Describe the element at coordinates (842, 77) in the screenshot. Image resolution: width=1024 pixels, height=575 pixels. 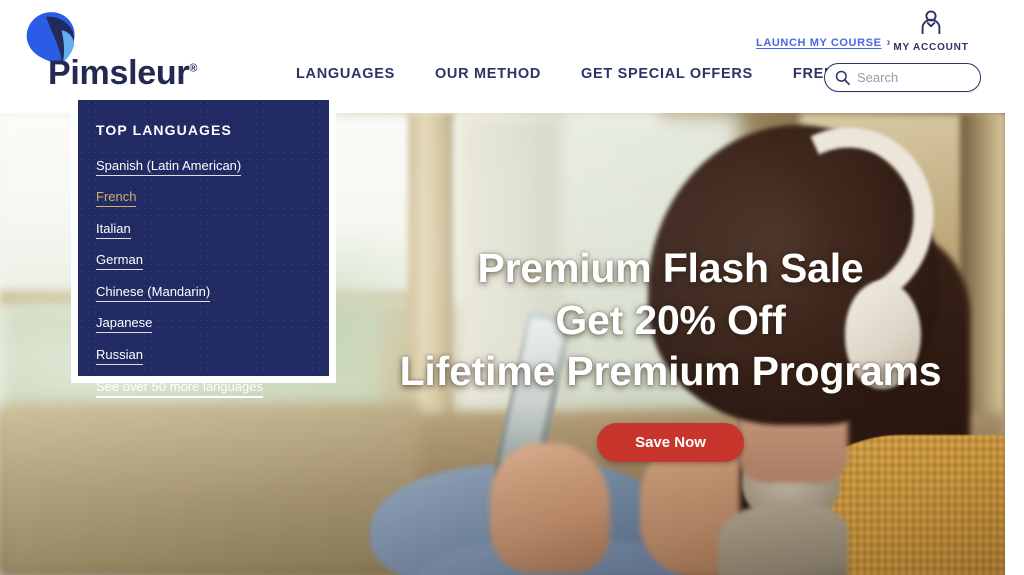
I see `search-icon` at that location.